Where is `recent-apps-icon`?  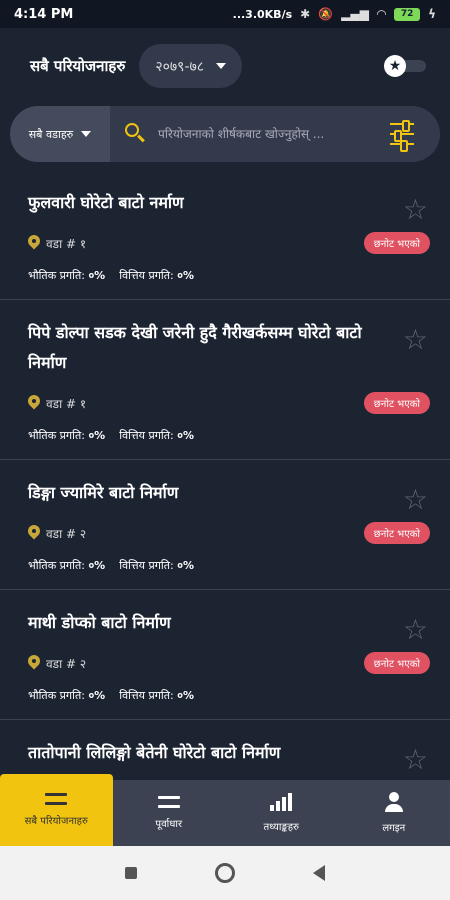 recent-apps-icon is located at coordinates (131, 873).